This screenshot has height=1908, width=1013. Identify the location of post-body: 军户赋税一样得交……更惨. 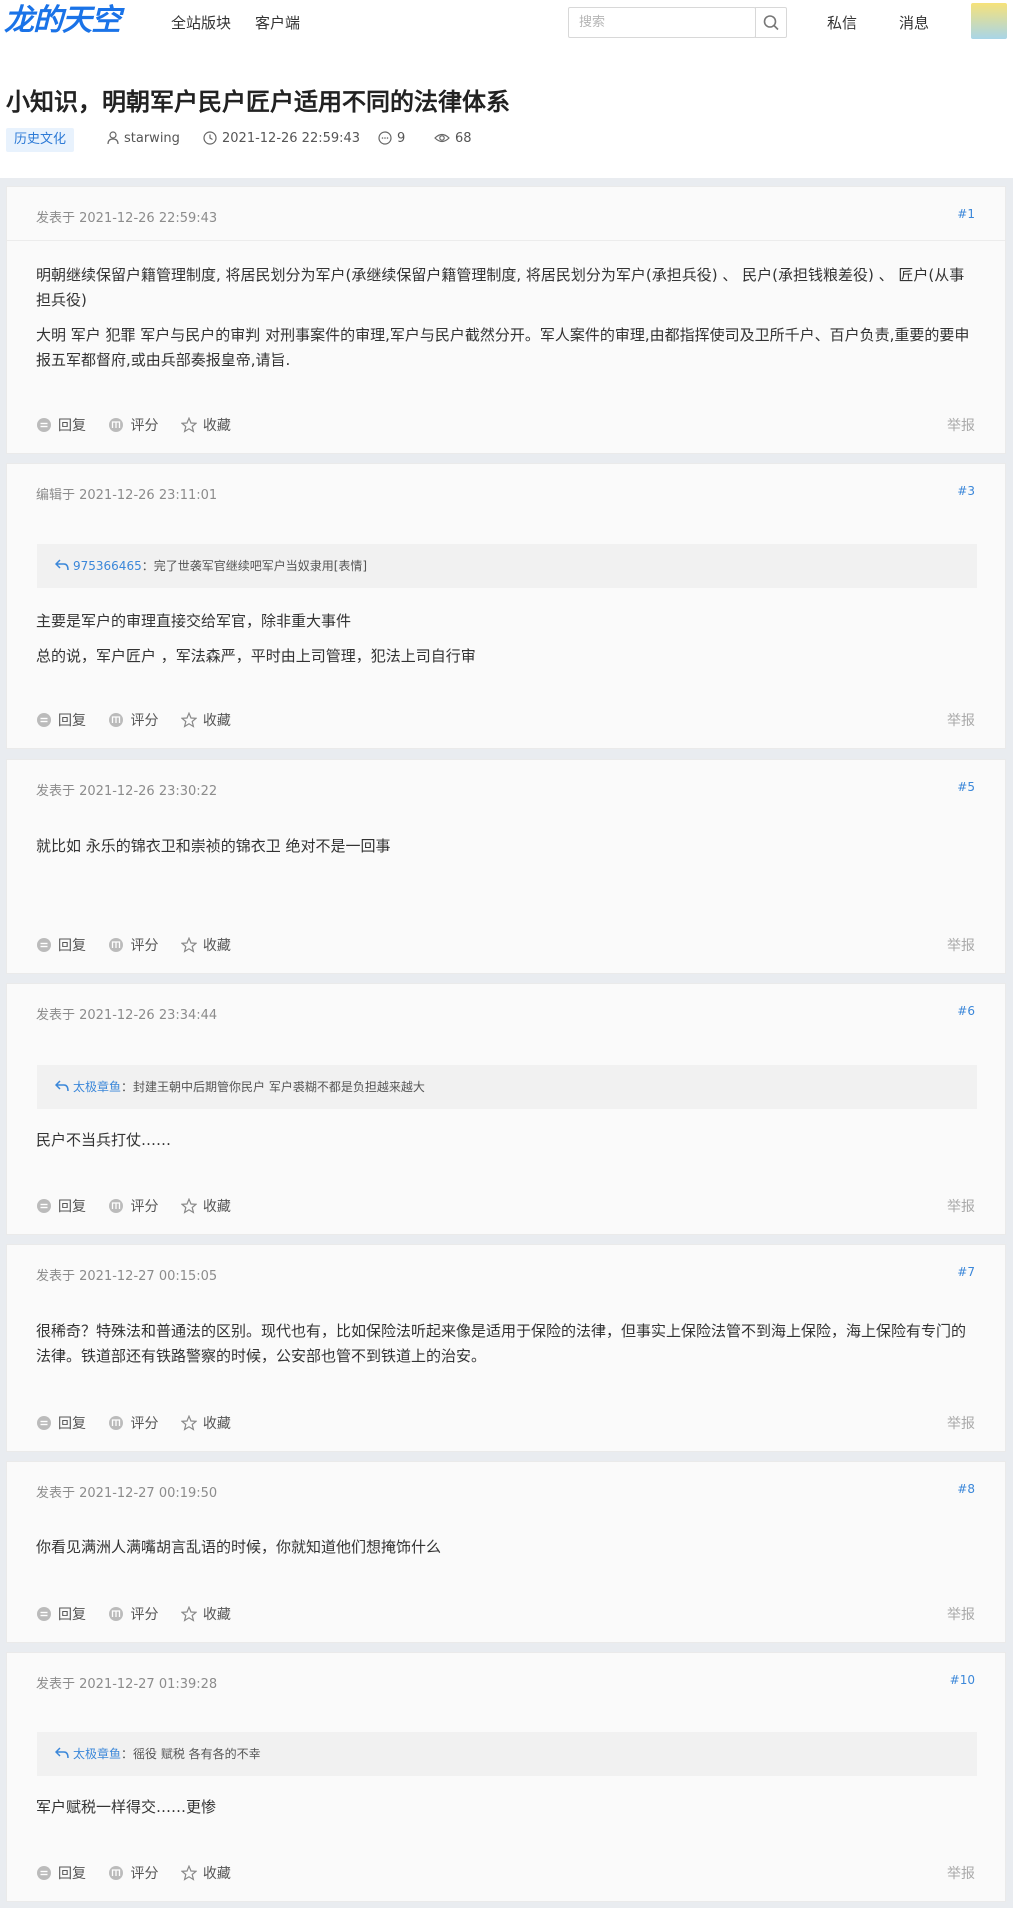
(503, 1812).